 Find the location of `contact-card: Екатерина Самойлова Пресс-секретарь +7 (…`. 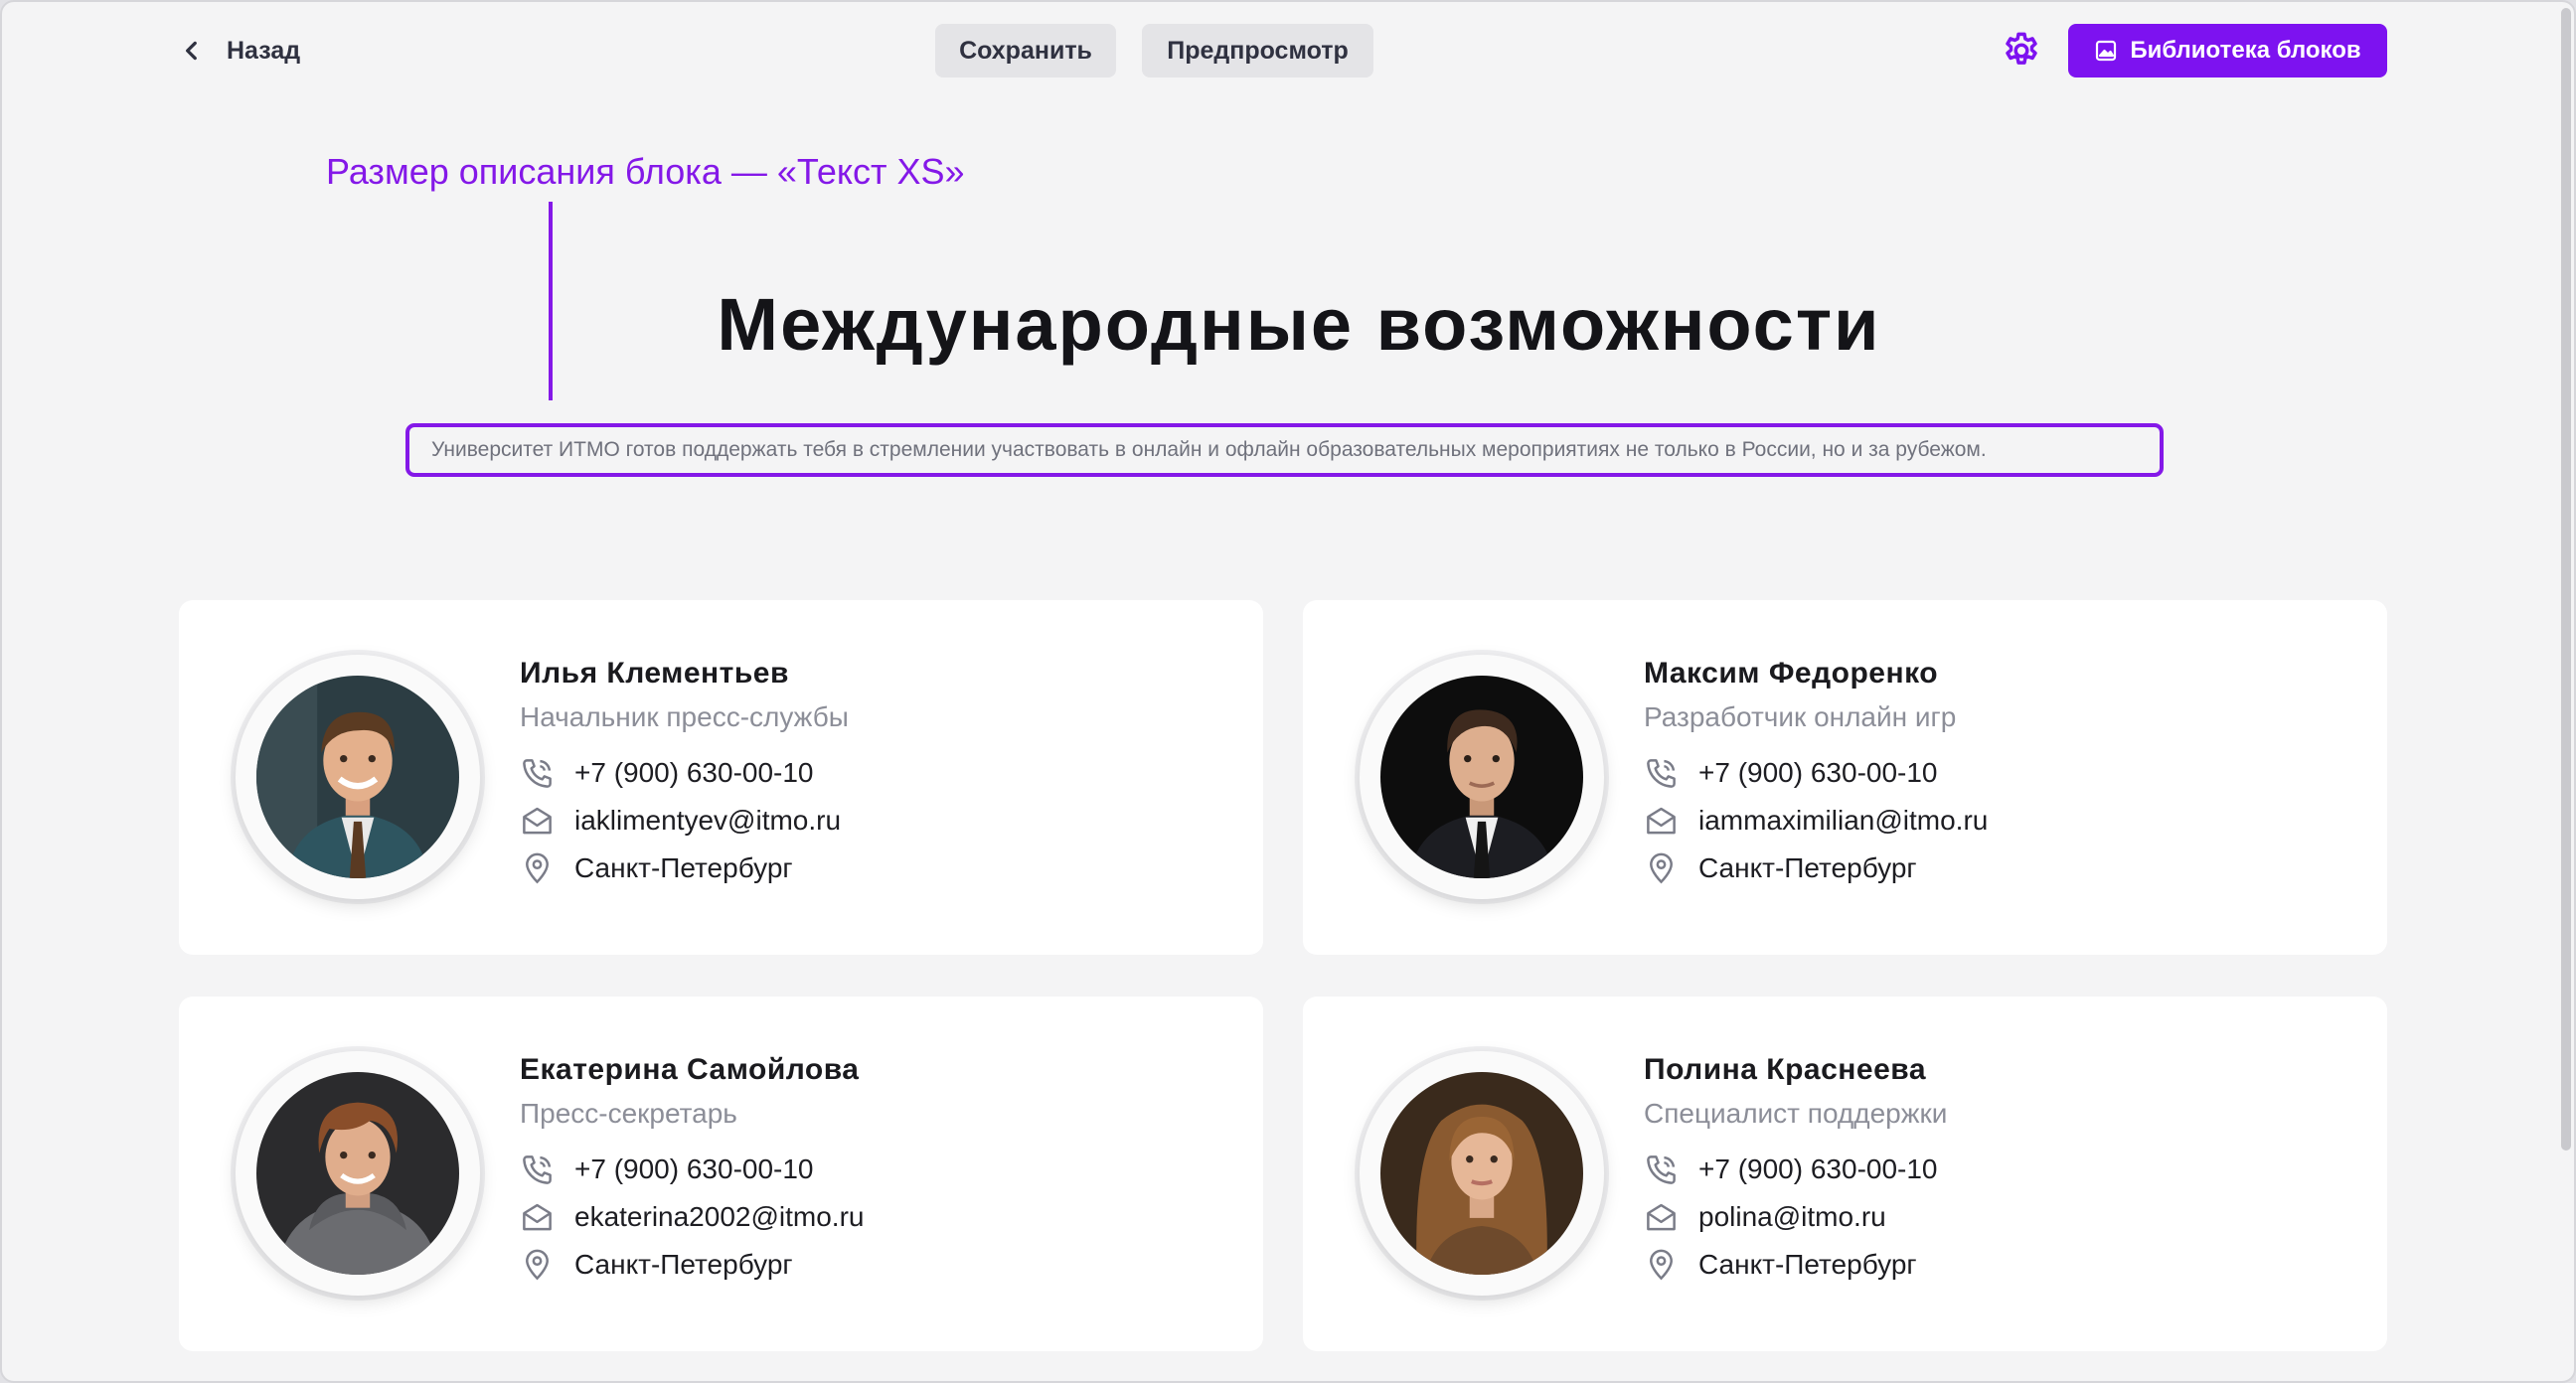

contact-card: Екатерина Самойлова Пресс-секретарь +7 (… is located at coordinates (721, 1174).